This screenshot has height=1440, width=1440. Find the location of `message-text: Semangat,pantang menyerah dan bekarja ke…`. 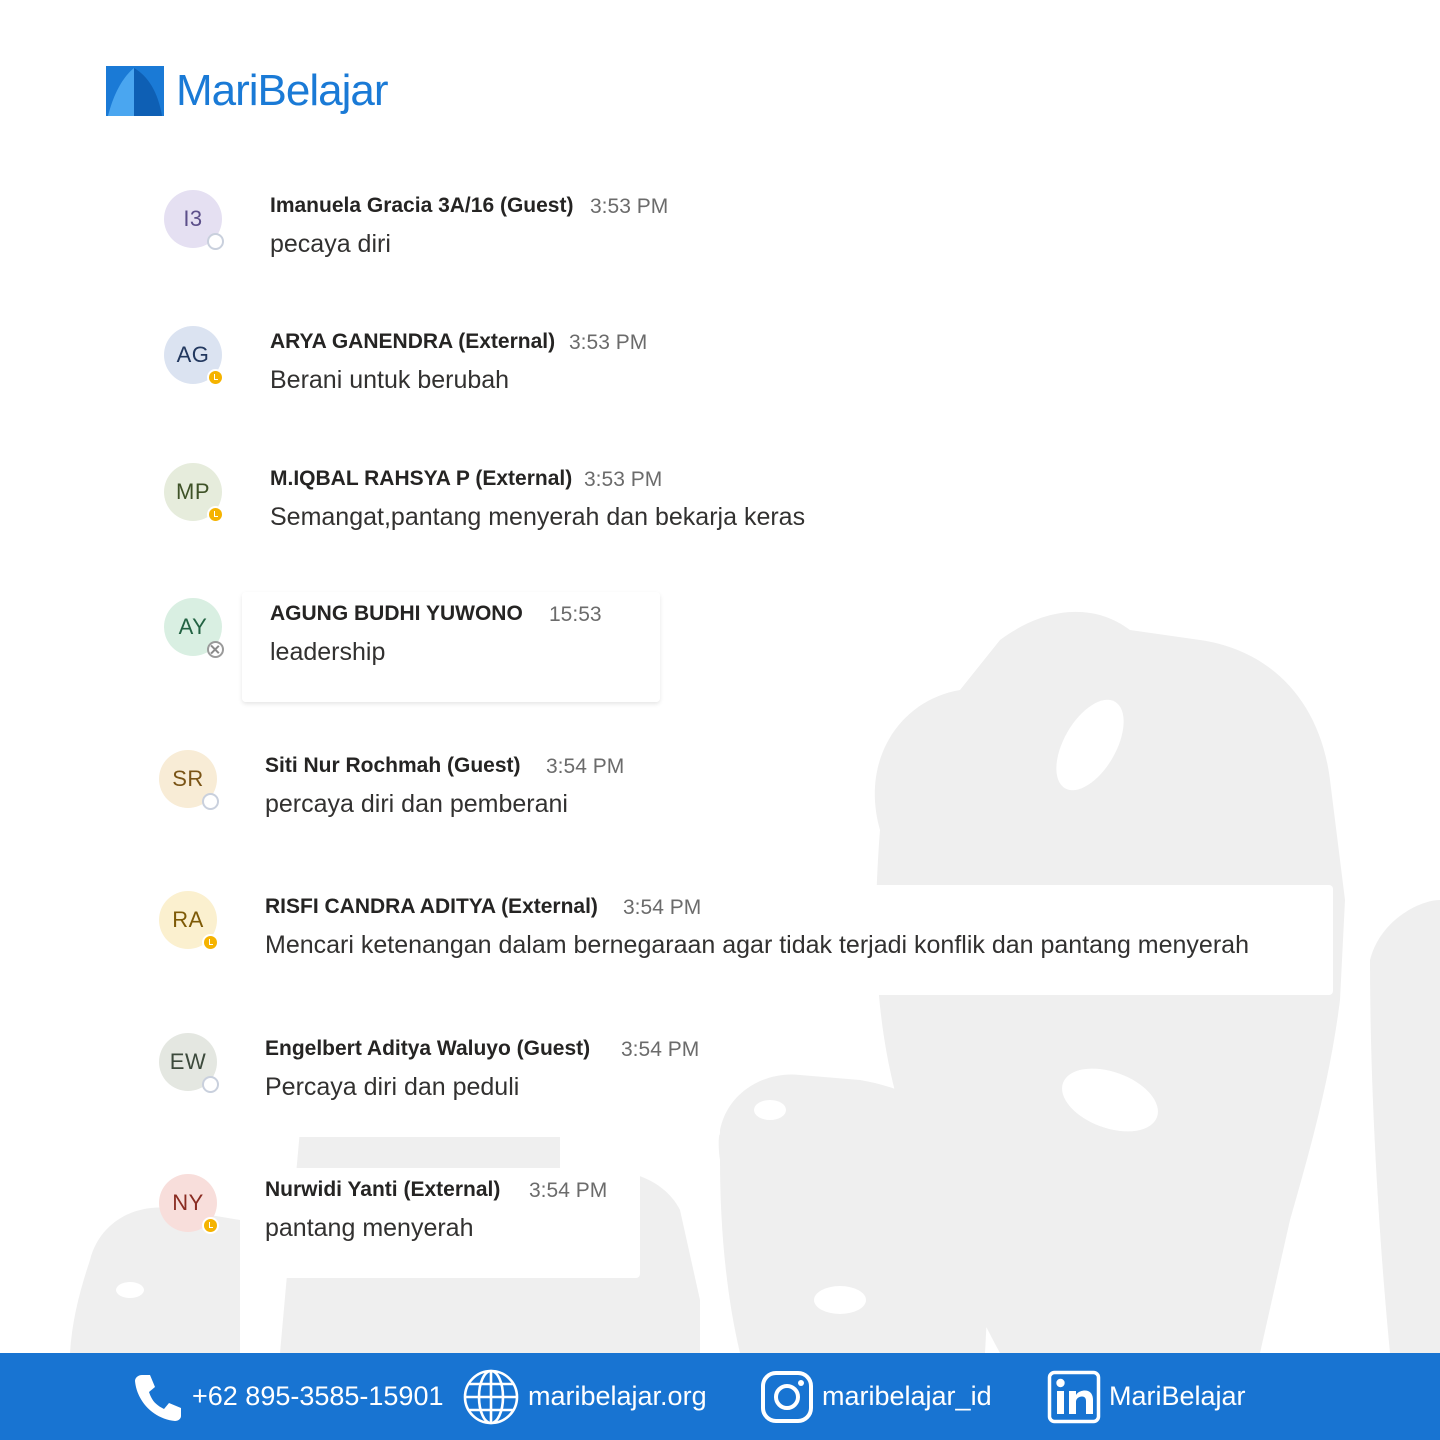

message-text: Semangat,pantang menyerah dan bekarja ke… is located at coordinates (538, 517).